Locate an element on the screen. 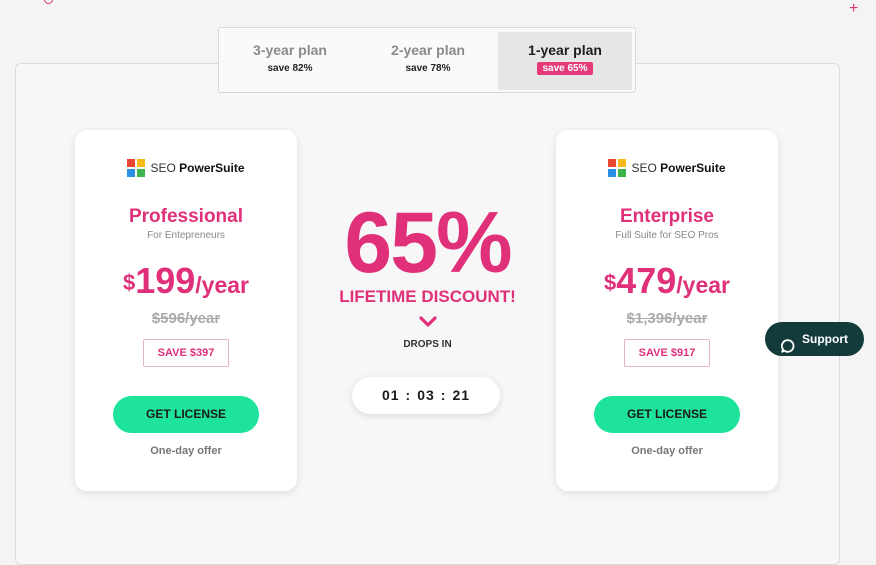  decorative-ring is located at coordinates (48, 2).